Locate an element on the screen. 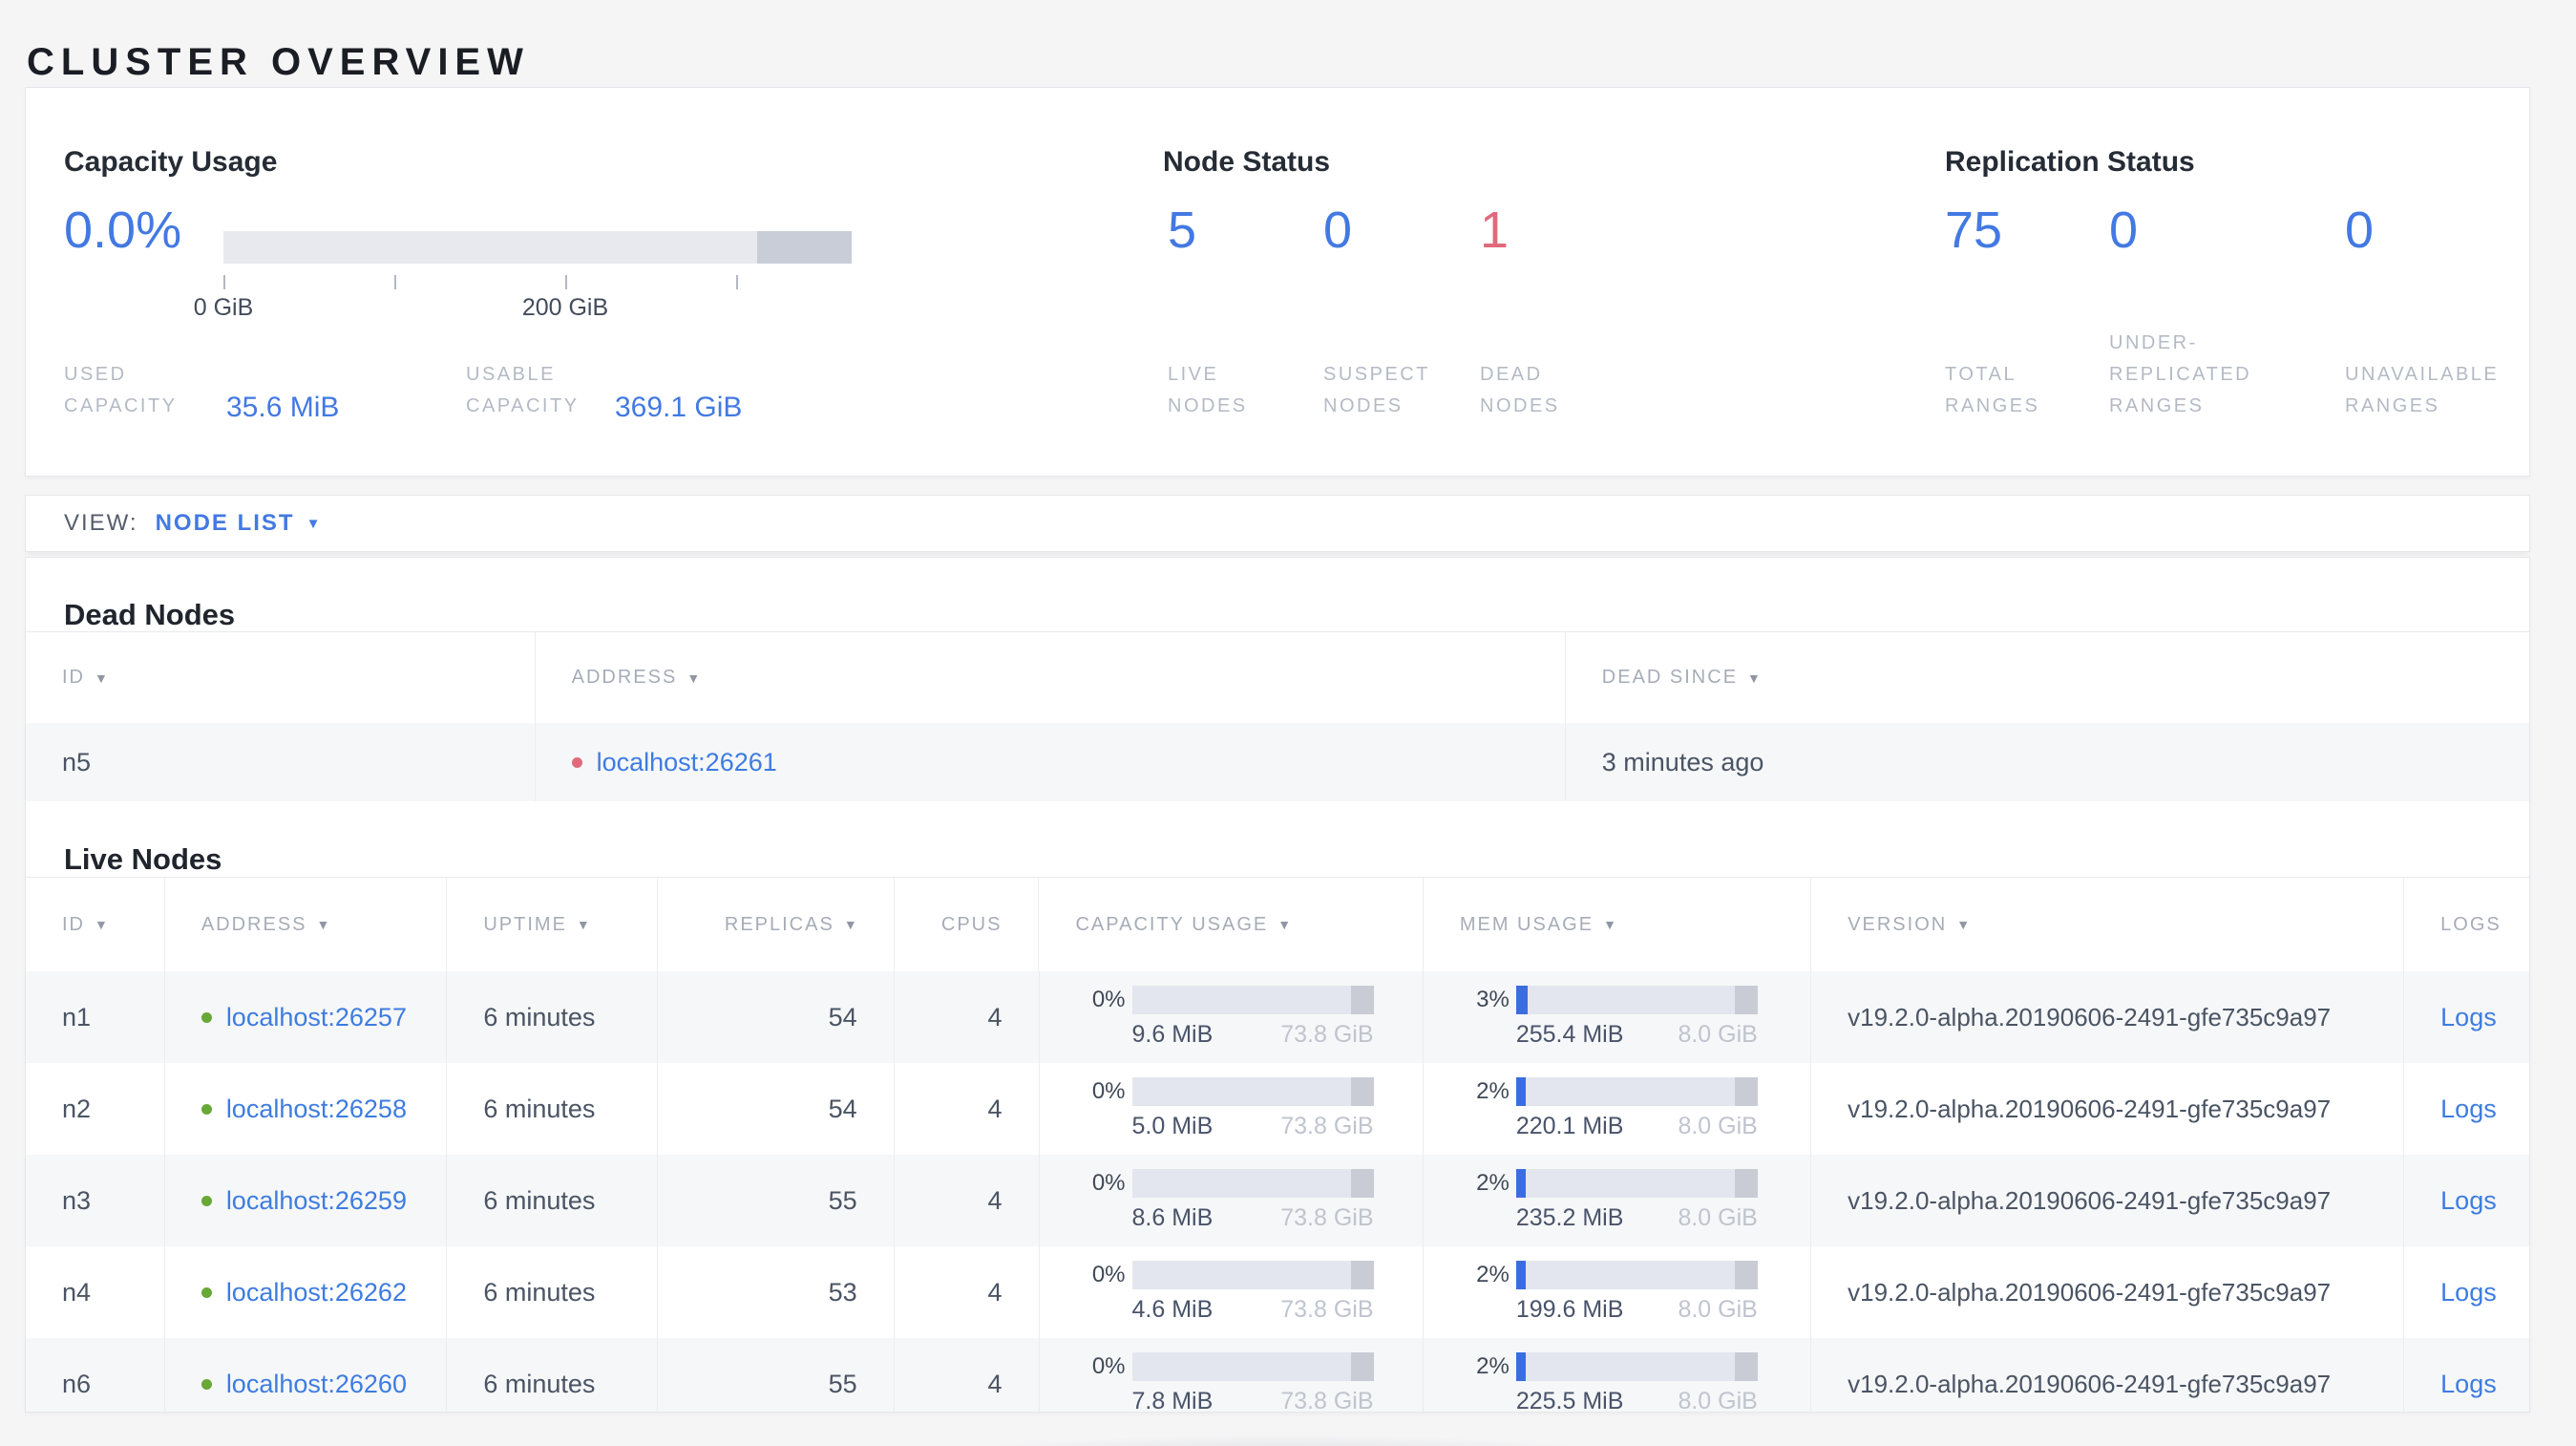  column-header-label: ID is located at coordinates (73, 678).